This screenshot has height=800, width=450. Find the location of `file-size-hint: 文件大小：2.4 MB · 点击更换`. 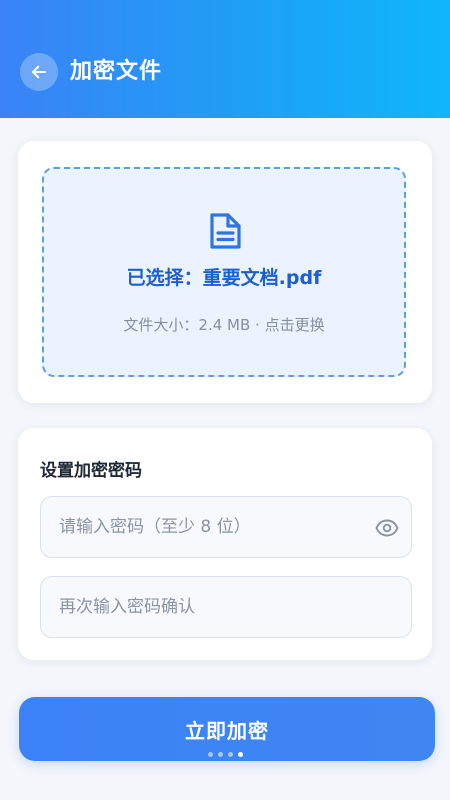

file-size-hint: 文件大小：2.4 MB · 点击更换 is located at coordinates (224, 324).